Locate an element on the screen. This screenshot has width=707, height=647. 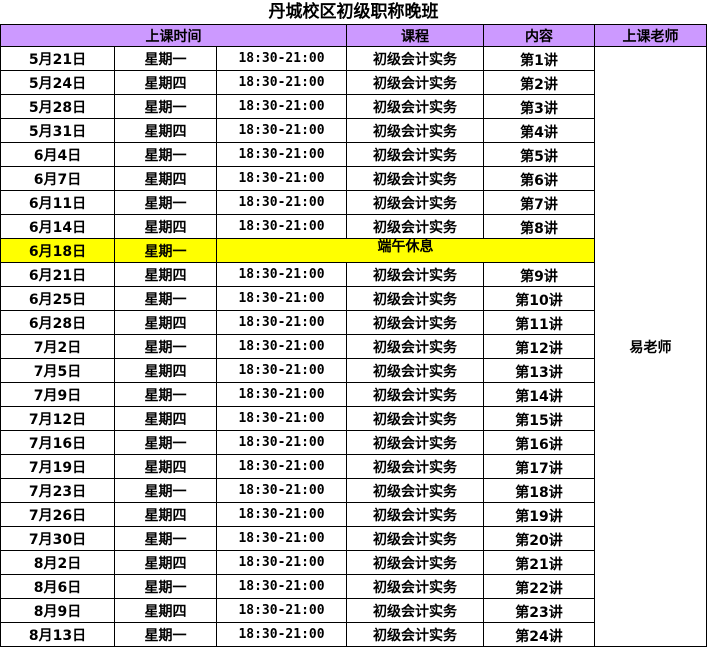
holiday-weekday-cell: 星期一 is located at coordinates (165, 250).